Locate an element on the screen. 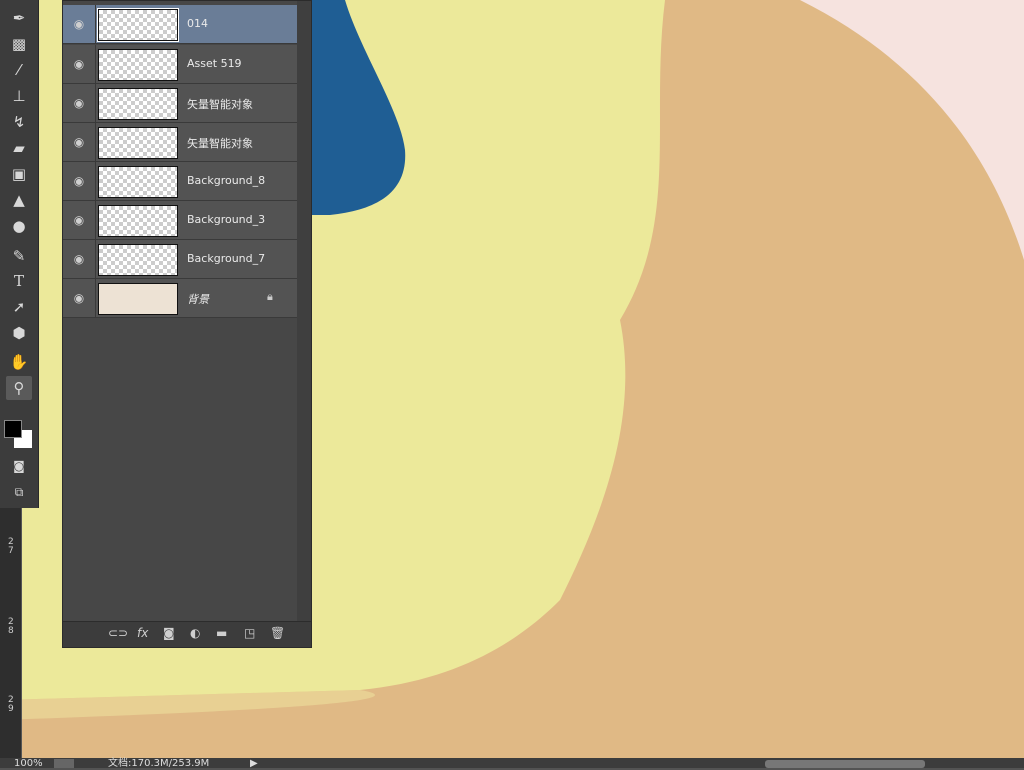 This screenshot has width=1024, height=770. screen-mode-icon: ⧉ is located at coordinates (19, 492).